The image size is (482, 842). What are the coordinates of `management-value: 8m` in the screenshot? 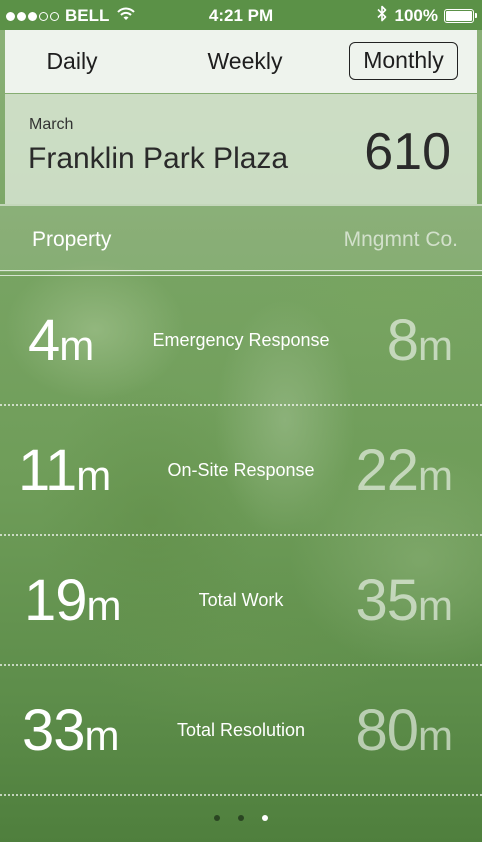 It's located at (419, 343).